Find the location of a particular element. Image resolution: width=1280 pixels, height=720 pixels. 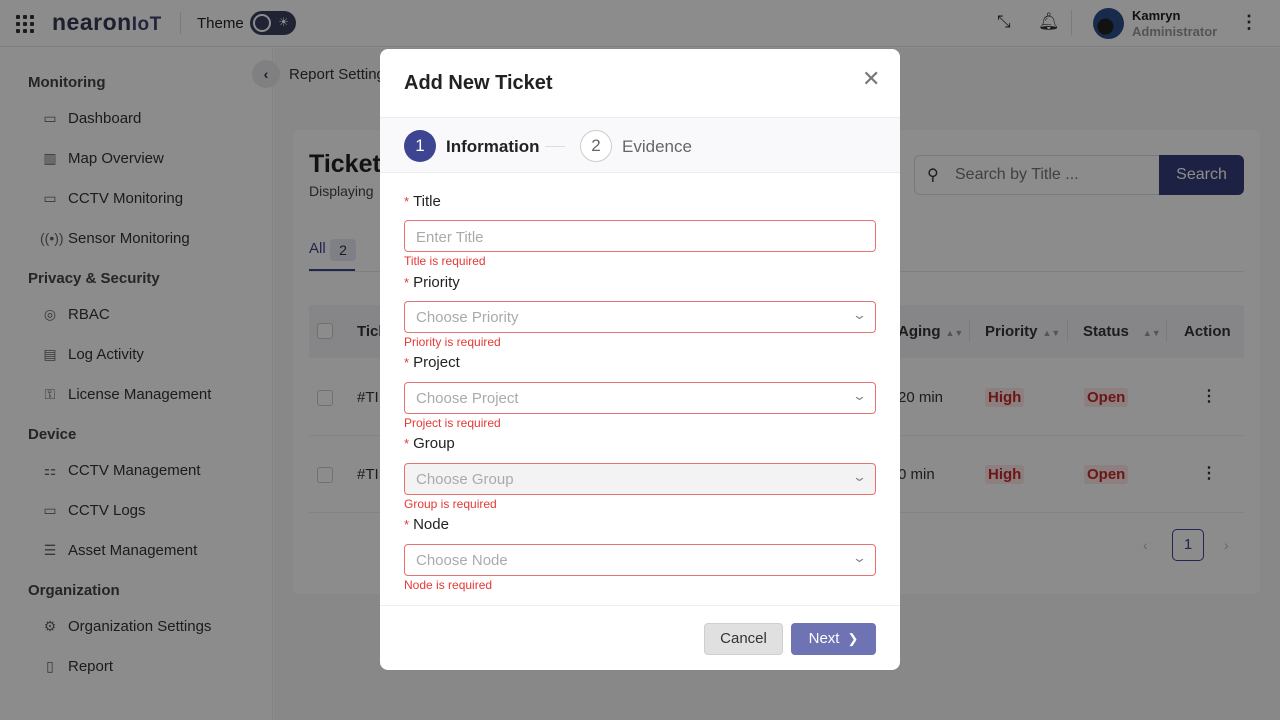

project-label: * Project is located at coordinates (432, 362).